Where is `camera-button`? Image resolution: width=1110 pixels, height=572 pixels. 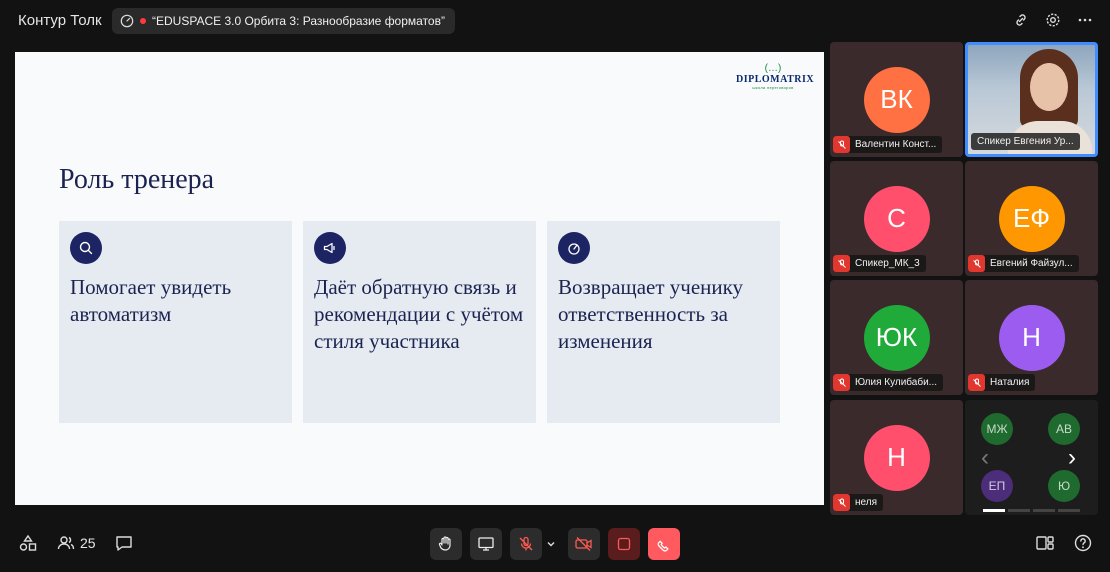 camera-button is located at coordinates (584, 544).